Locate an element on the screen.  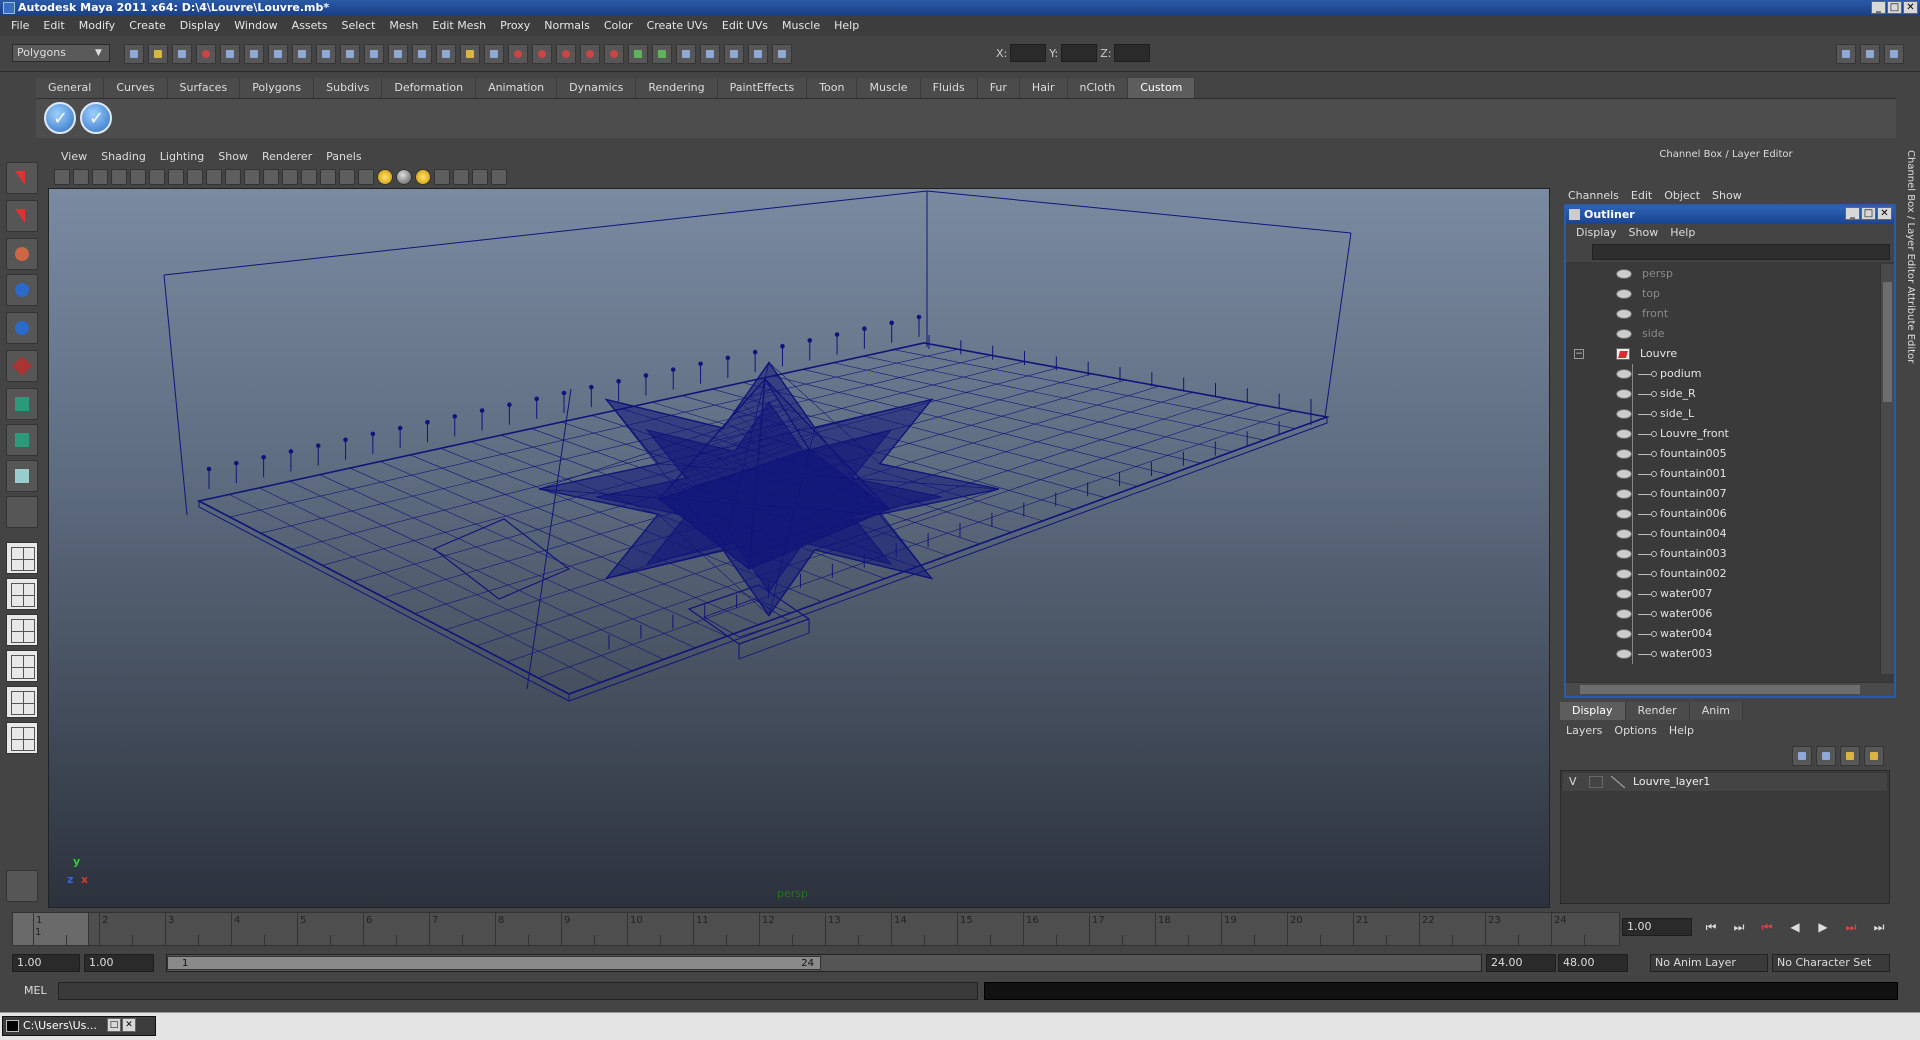
shelf-tab-custom: Custom is located at coordinates (1162, 88).